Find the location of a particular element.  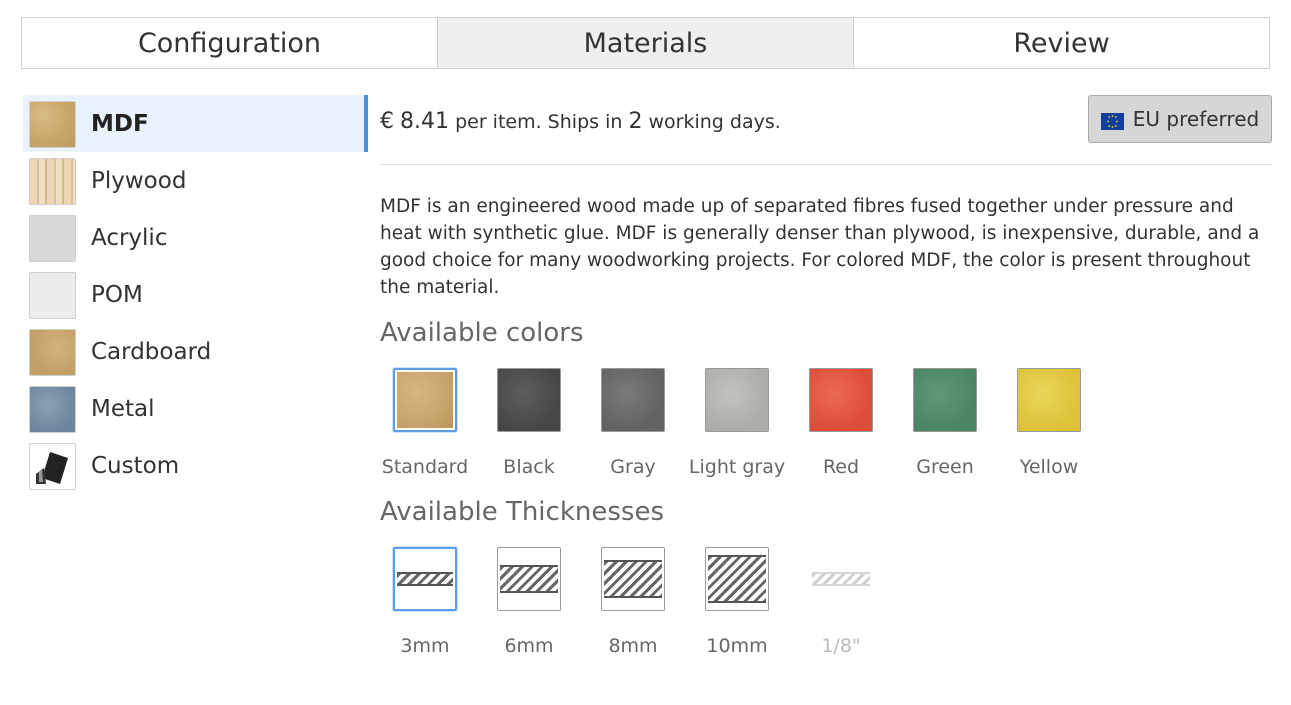

price-amount: 8.41 is located at coordinates (425, 121).